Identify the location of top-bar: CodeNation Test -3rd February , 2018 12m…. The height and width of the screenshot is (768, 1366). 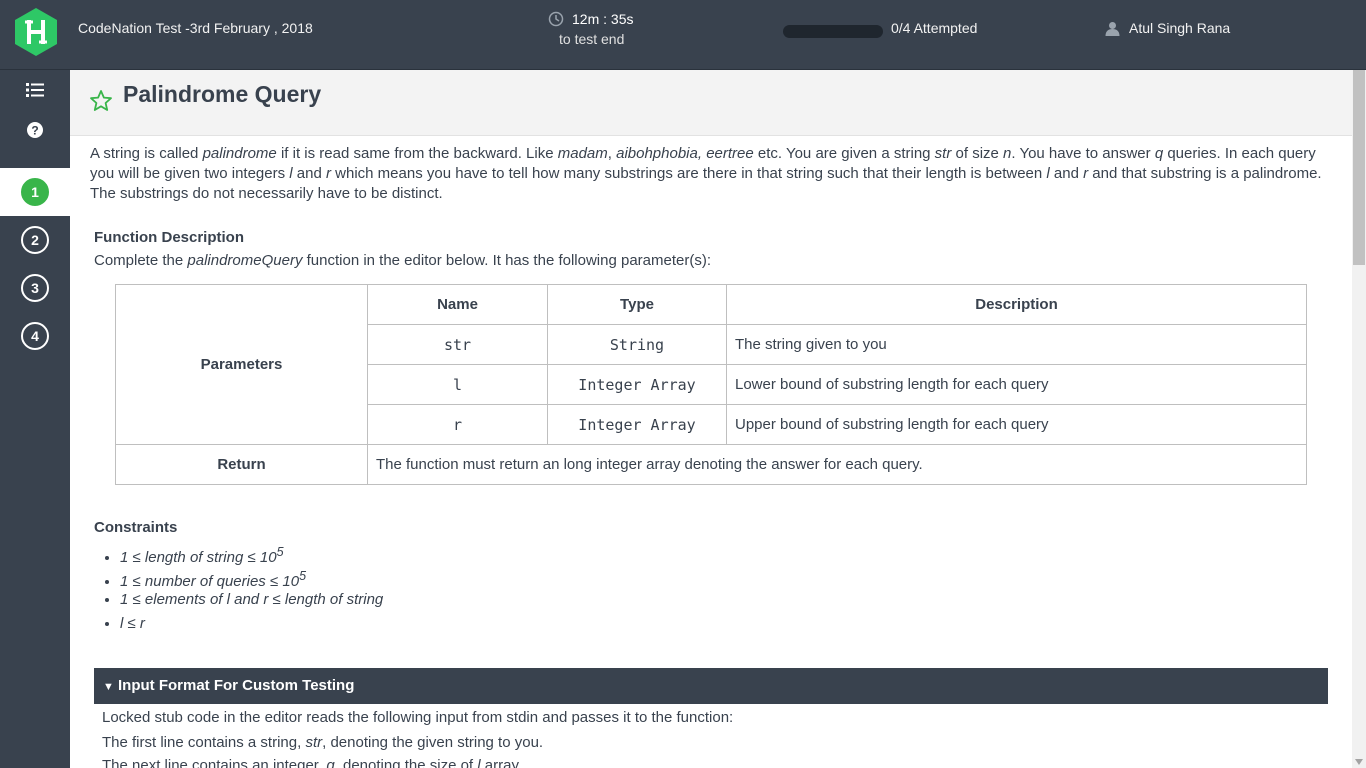
(683, 35).